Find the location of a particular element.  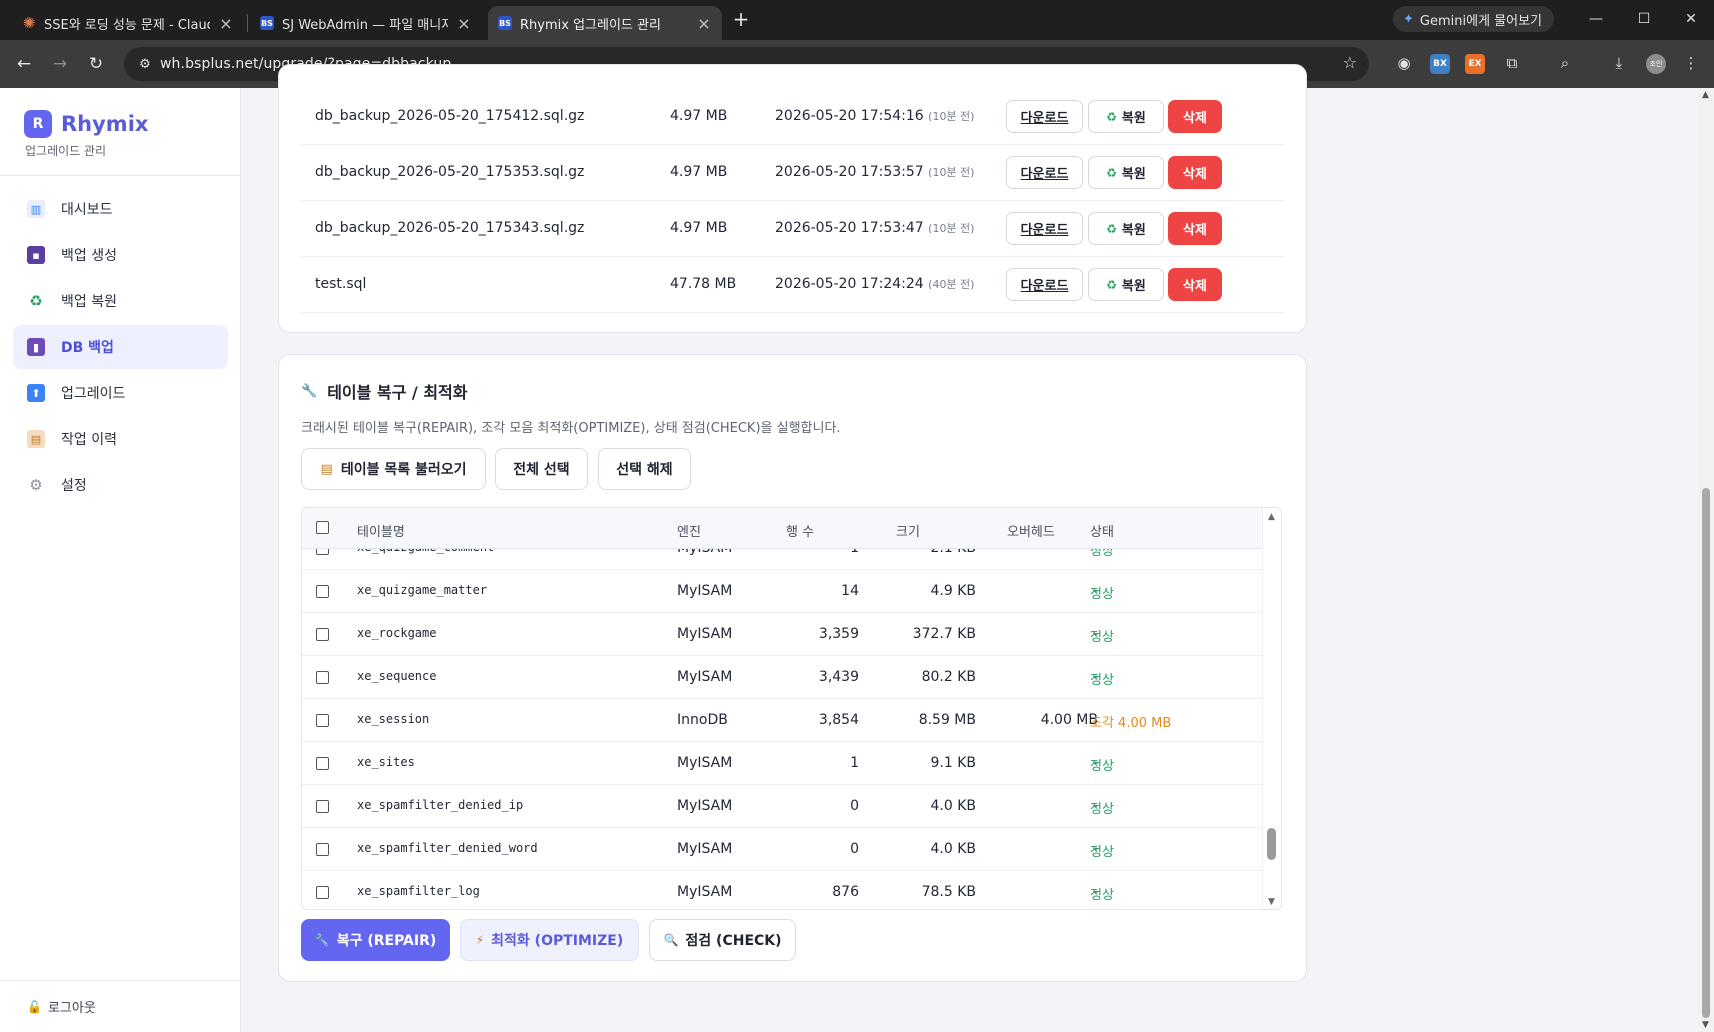

logout-link: 🔓 로그아웃 is located at coordinates (120, 1006).